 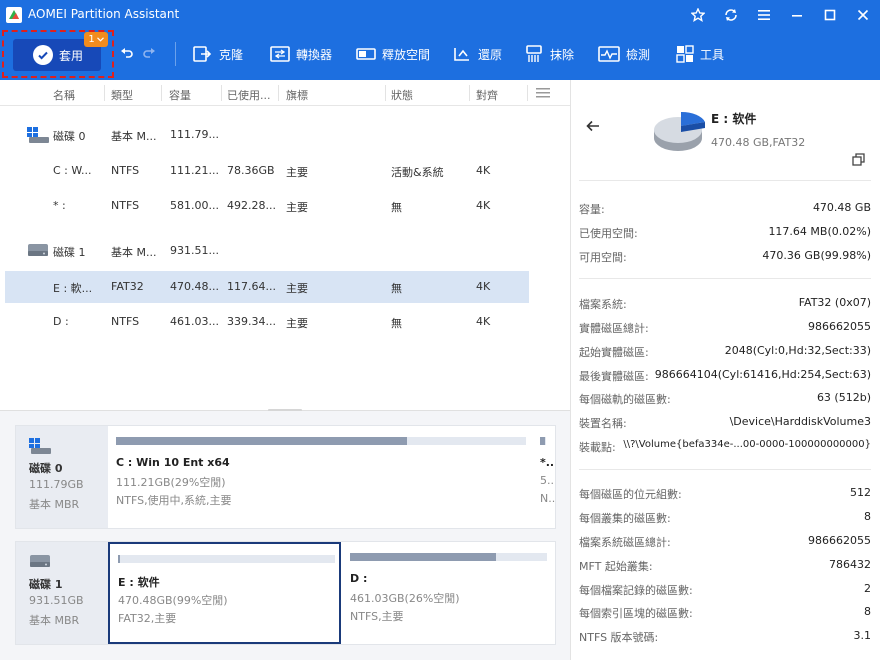 I want to click on wipe-label: 抹除, so click(x=562, y=54).